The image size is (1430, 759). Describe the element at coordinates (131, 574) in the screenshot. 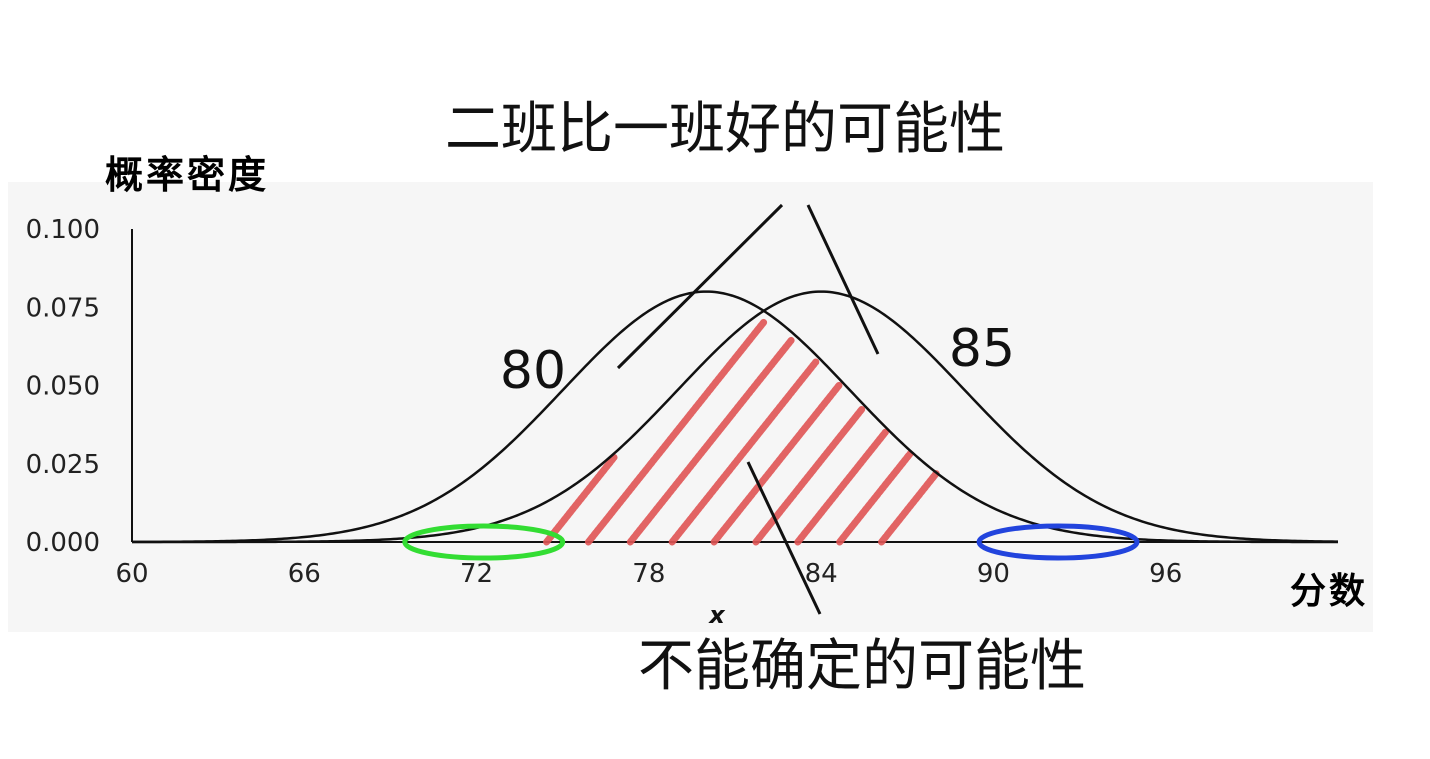

I see `x-tick-label: 60` at that location.